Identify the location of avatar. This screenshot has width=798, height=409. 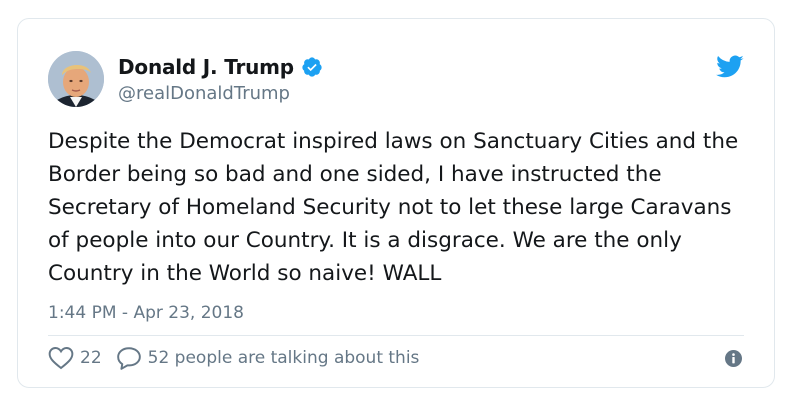
(76, 79).